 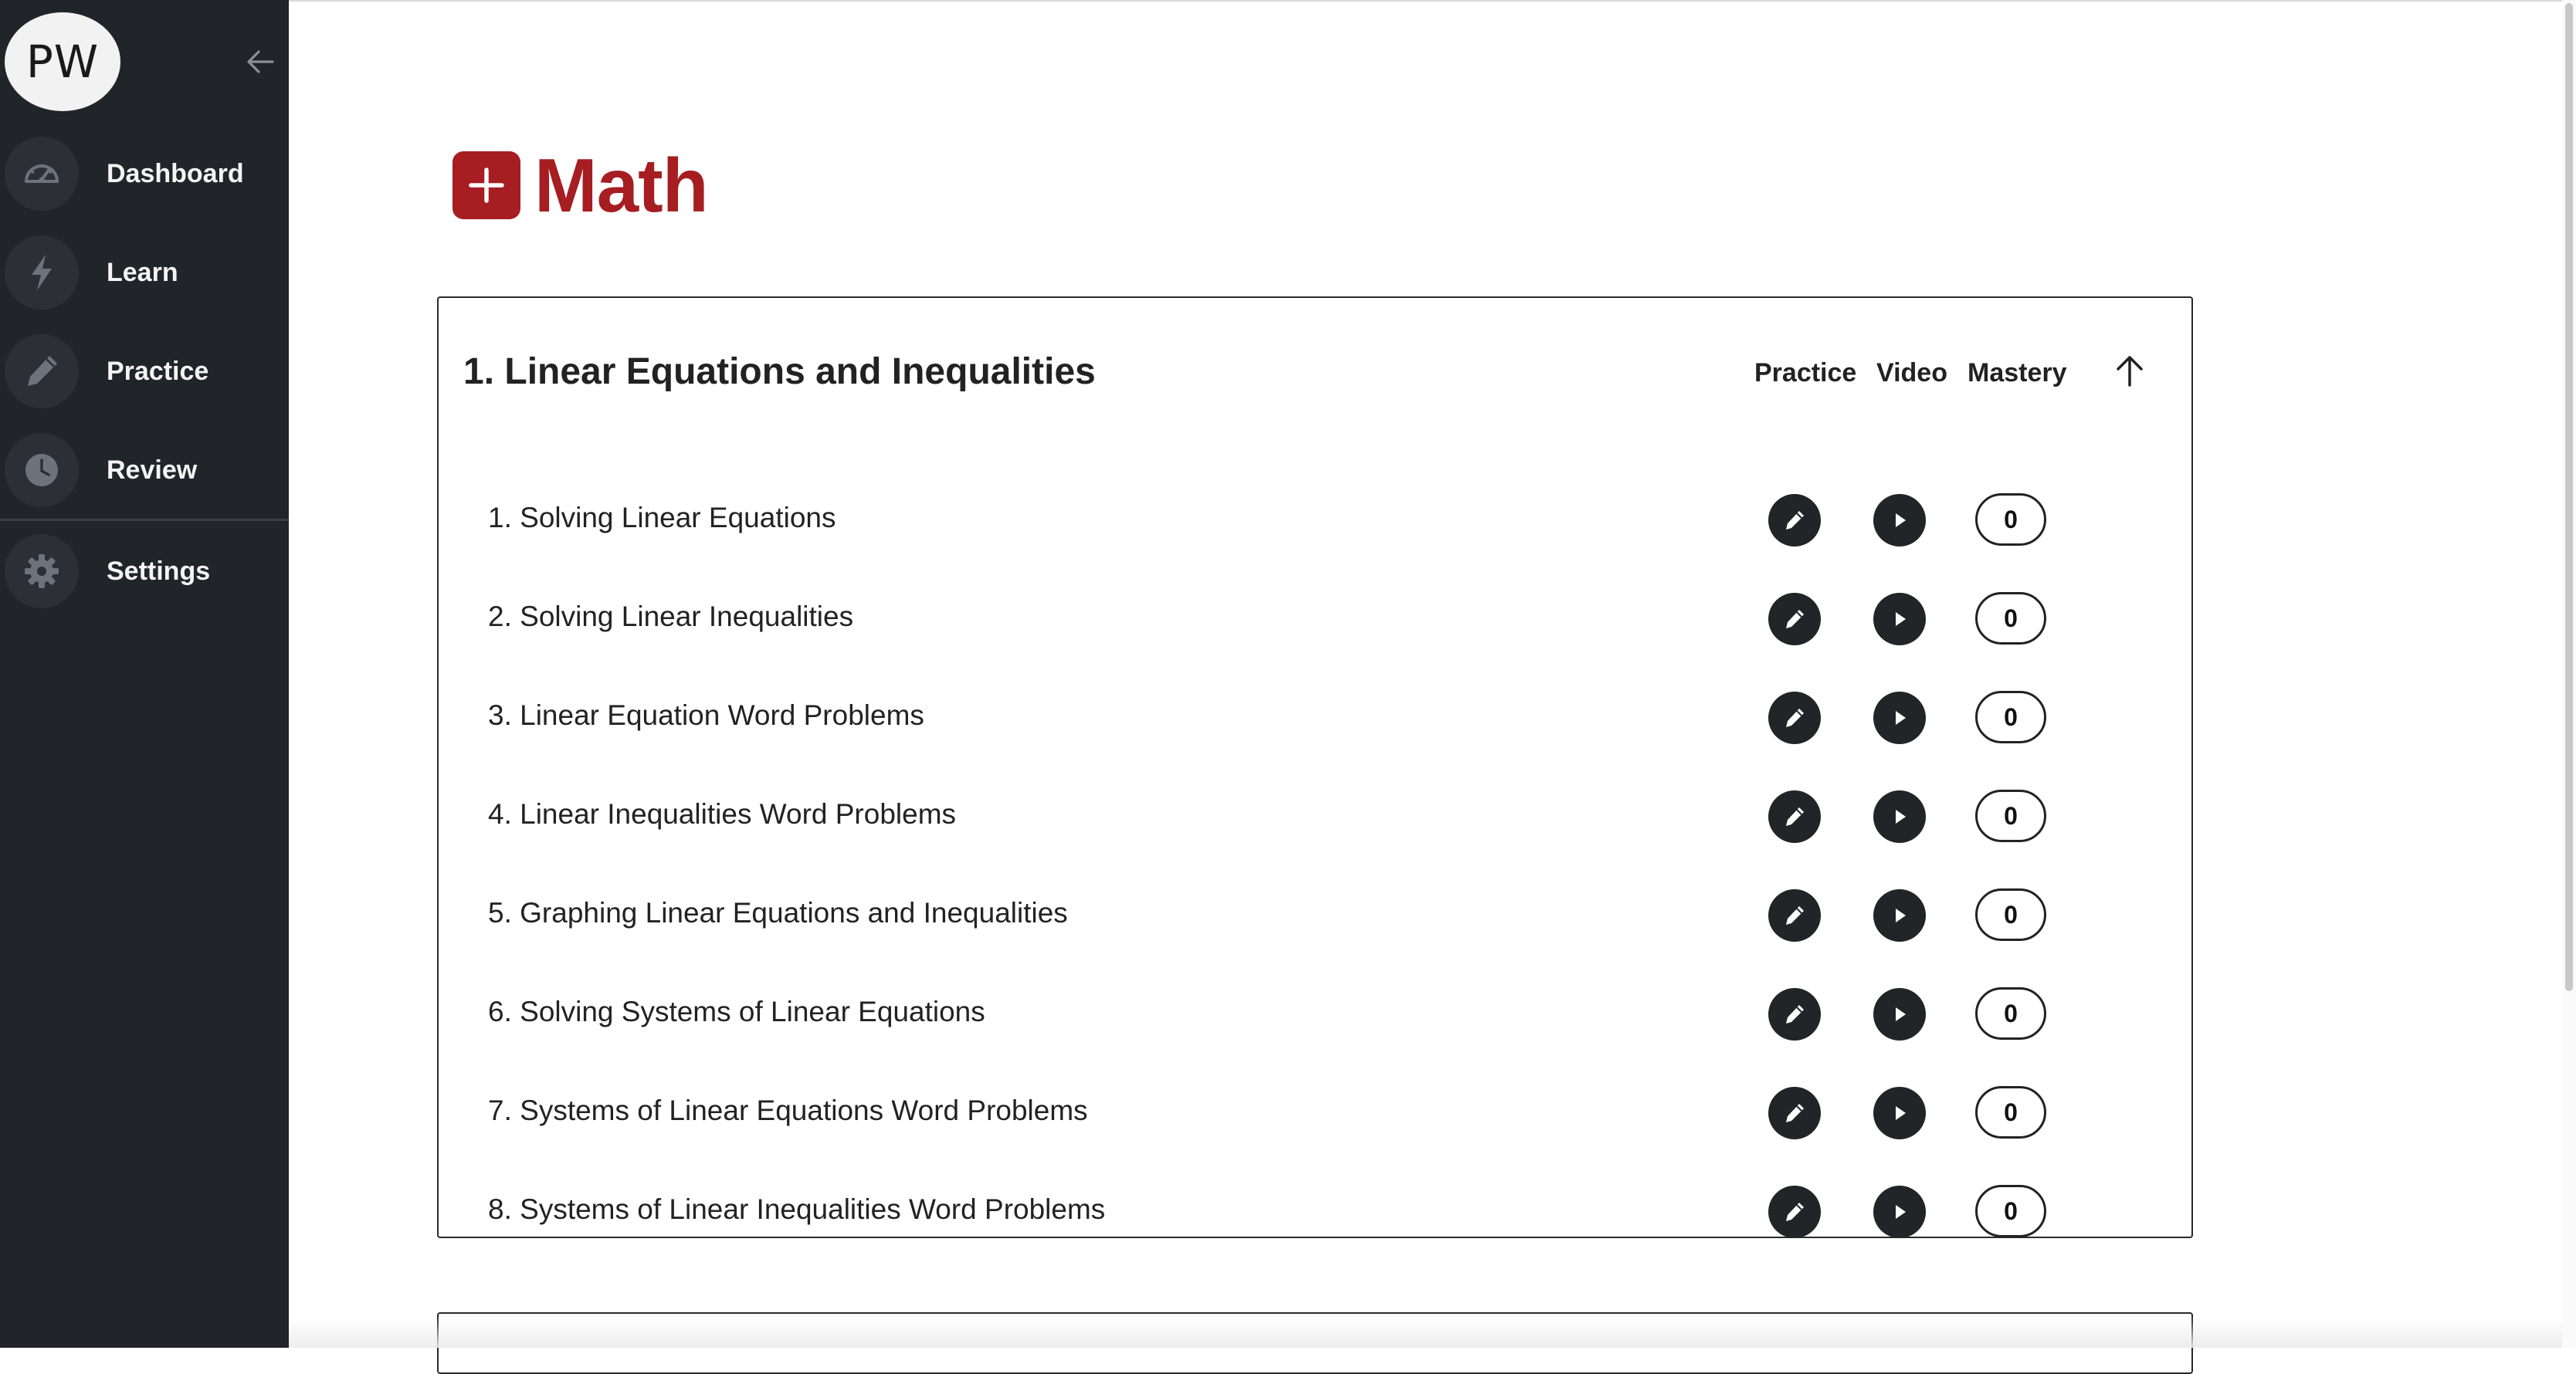 I want to click on scrollbar-thumb, so click(x=2569, y=497).